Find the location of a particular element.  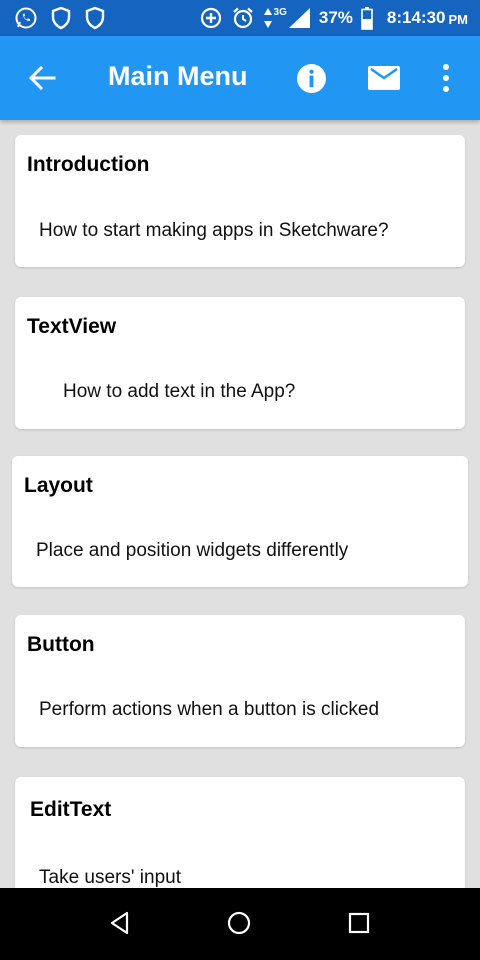

card-title: Layout is located at coordinates (58, 485).